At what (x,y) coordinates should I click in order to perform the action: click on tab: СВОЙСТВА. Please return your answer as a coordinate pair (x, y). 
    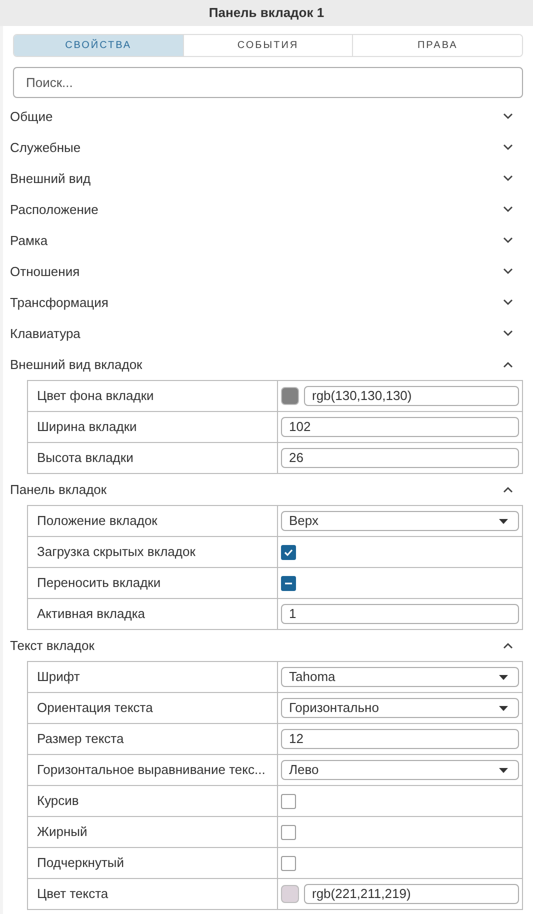
    Looking at the image, I should click on (98, 45).